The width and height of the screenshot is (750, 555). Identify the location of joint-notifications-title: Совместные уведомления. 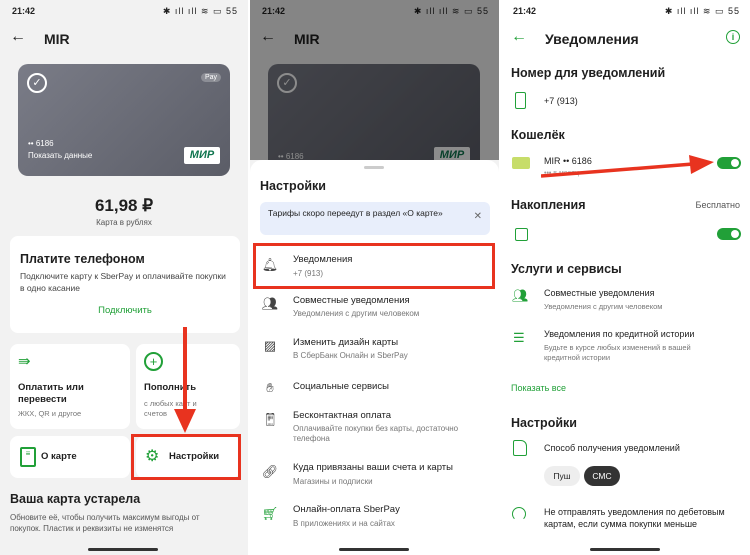
(599, 293).